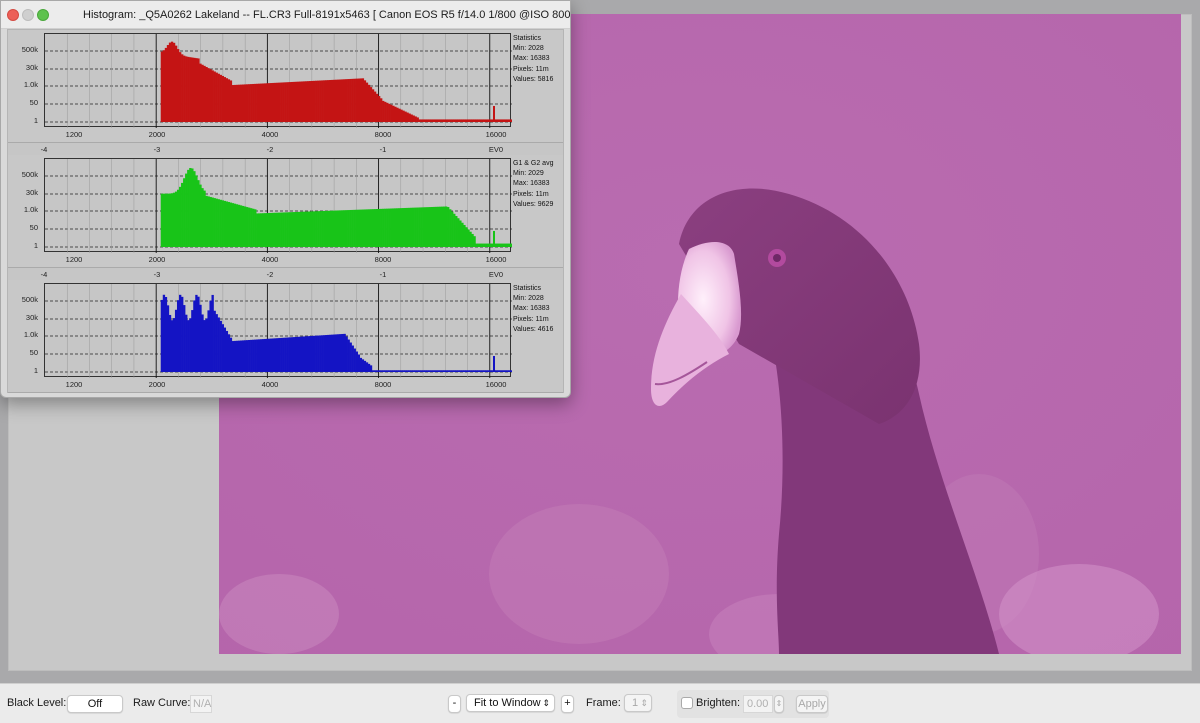 This screenshot has height=723, width=1200. I want to click on brighten-field: 0.00, so click(758, 704).